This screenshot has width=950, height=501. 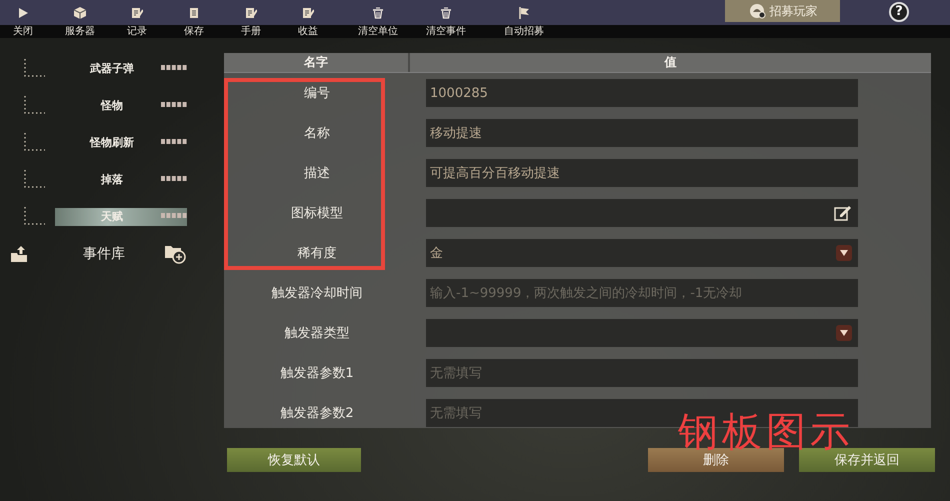 What do you see at coordinates (121, 143) in the screenshot?
I see `sidebar-item: 怪物刷新` at bounding box center [121, 143].